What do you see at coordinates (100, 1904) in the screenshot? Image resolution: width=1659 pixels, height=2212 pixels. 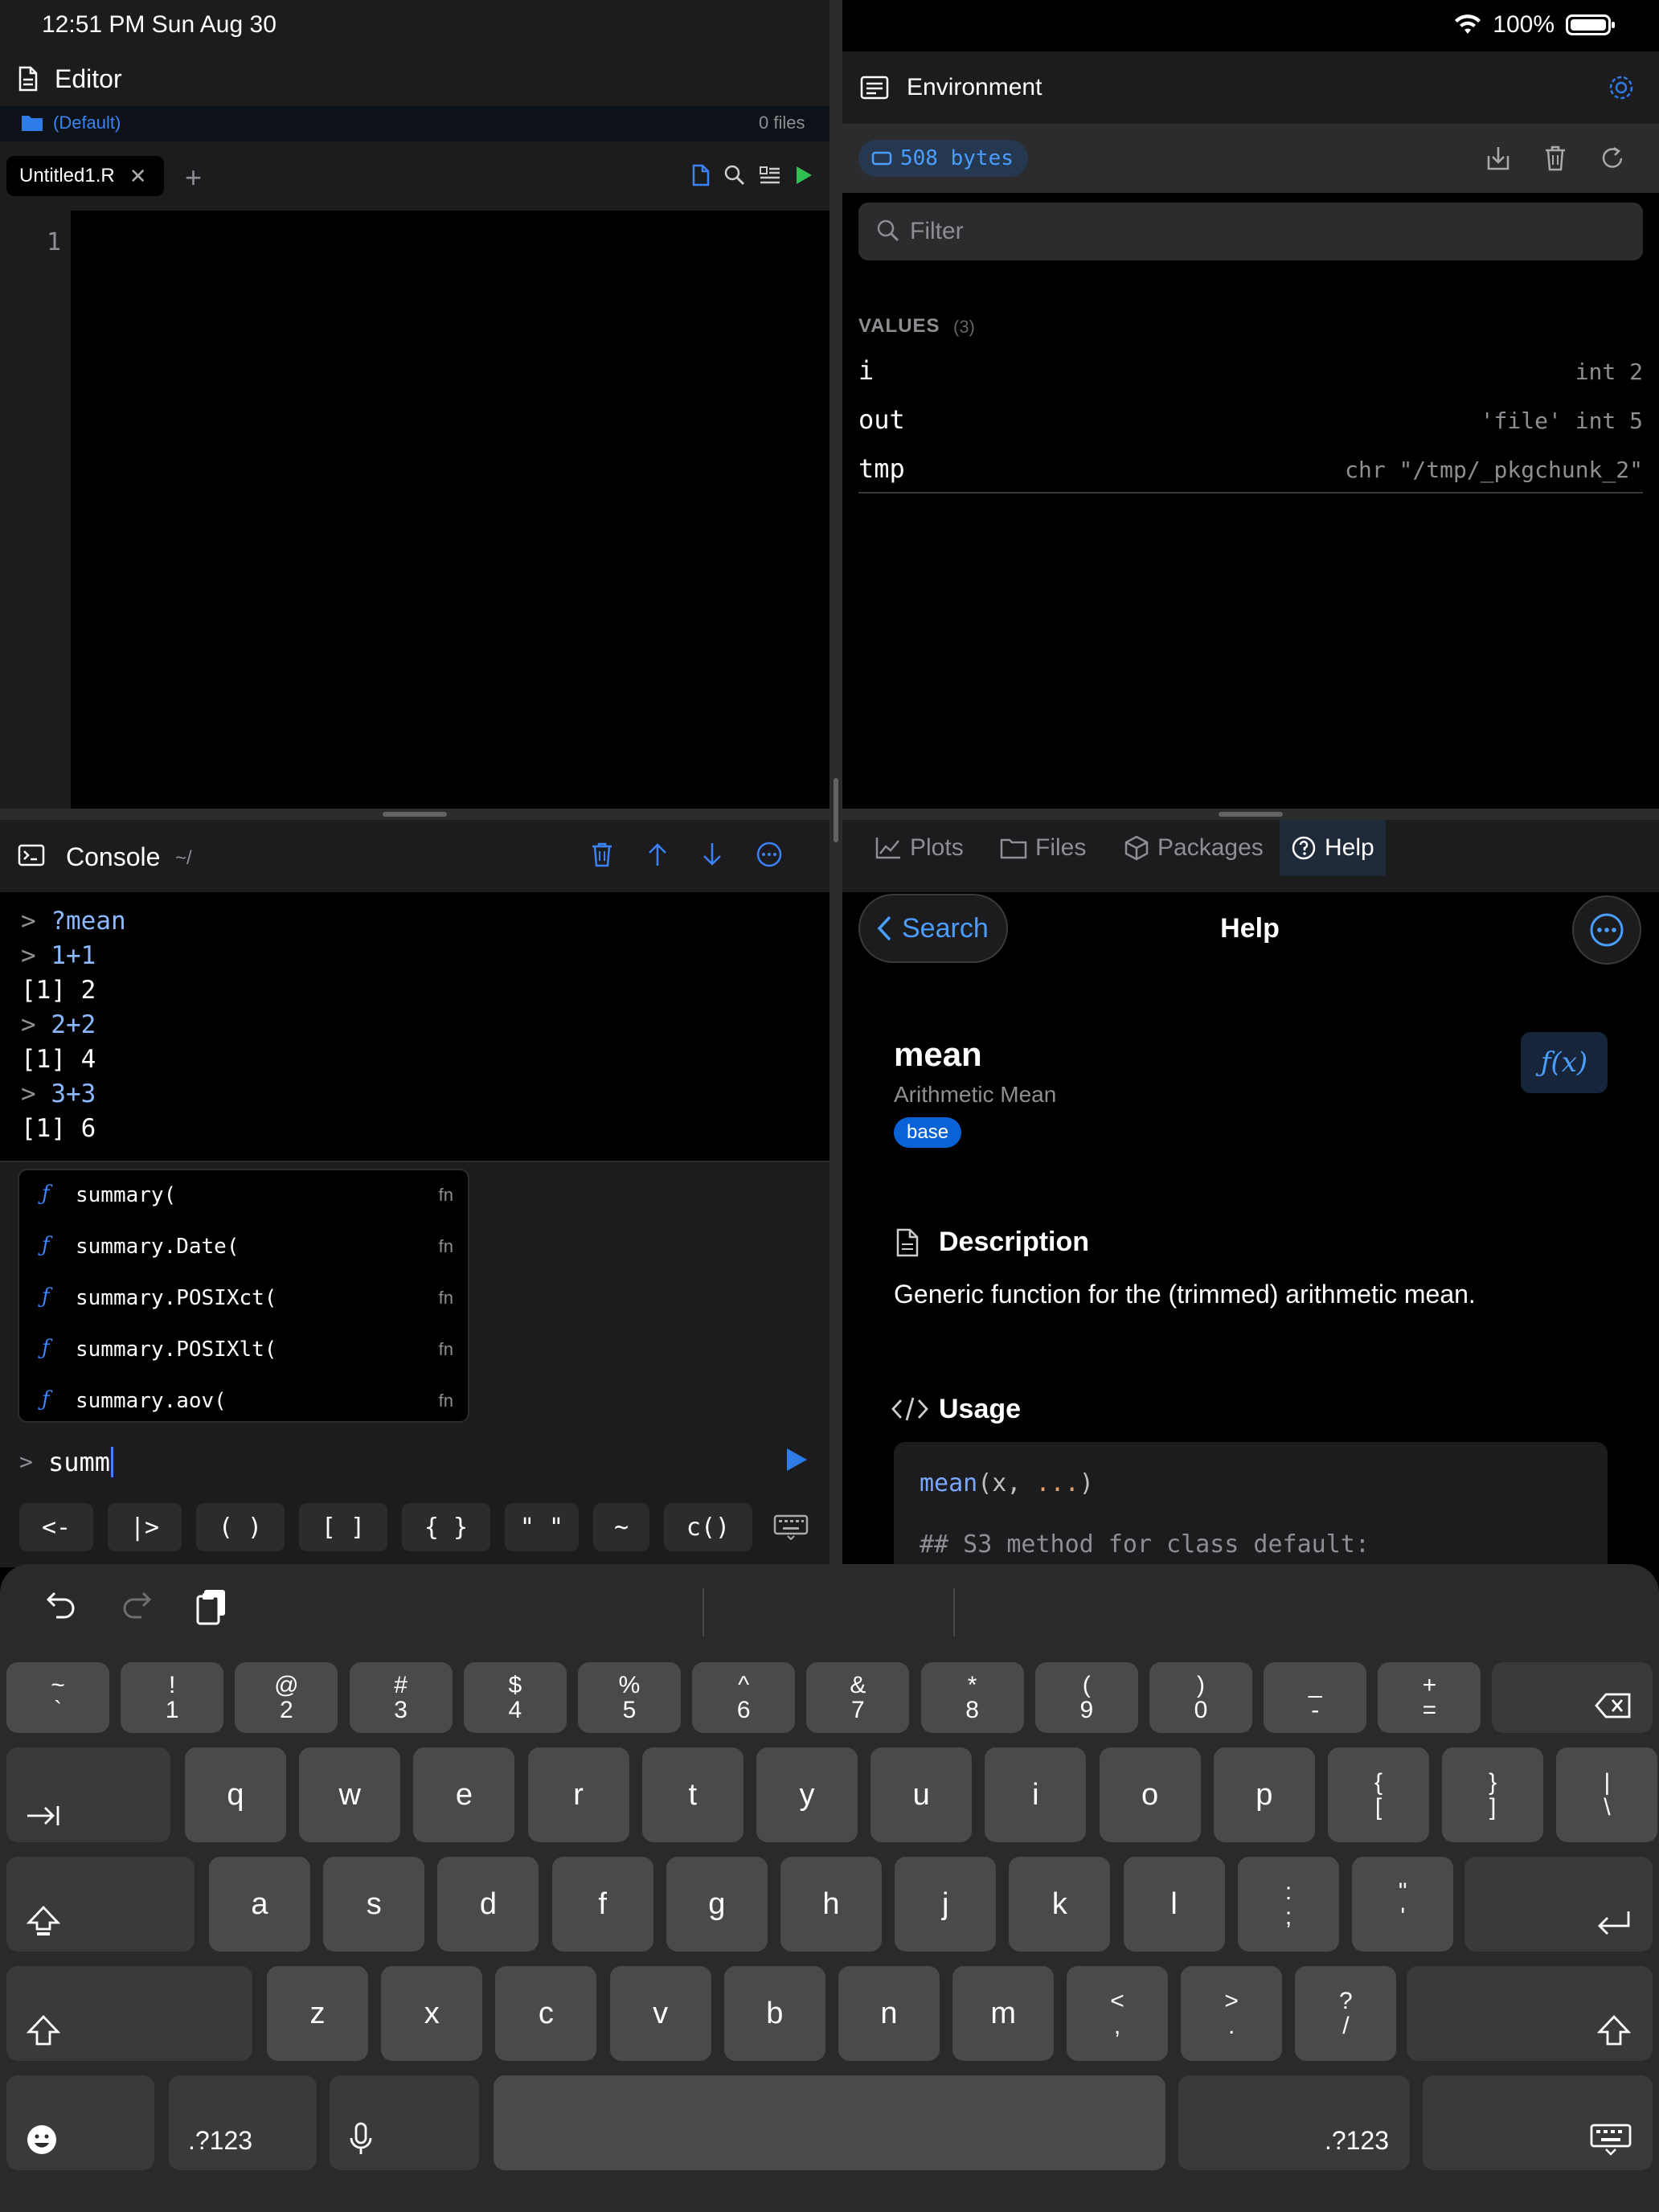 I see `caps-lock-key` at bounding box center [100, 1904].